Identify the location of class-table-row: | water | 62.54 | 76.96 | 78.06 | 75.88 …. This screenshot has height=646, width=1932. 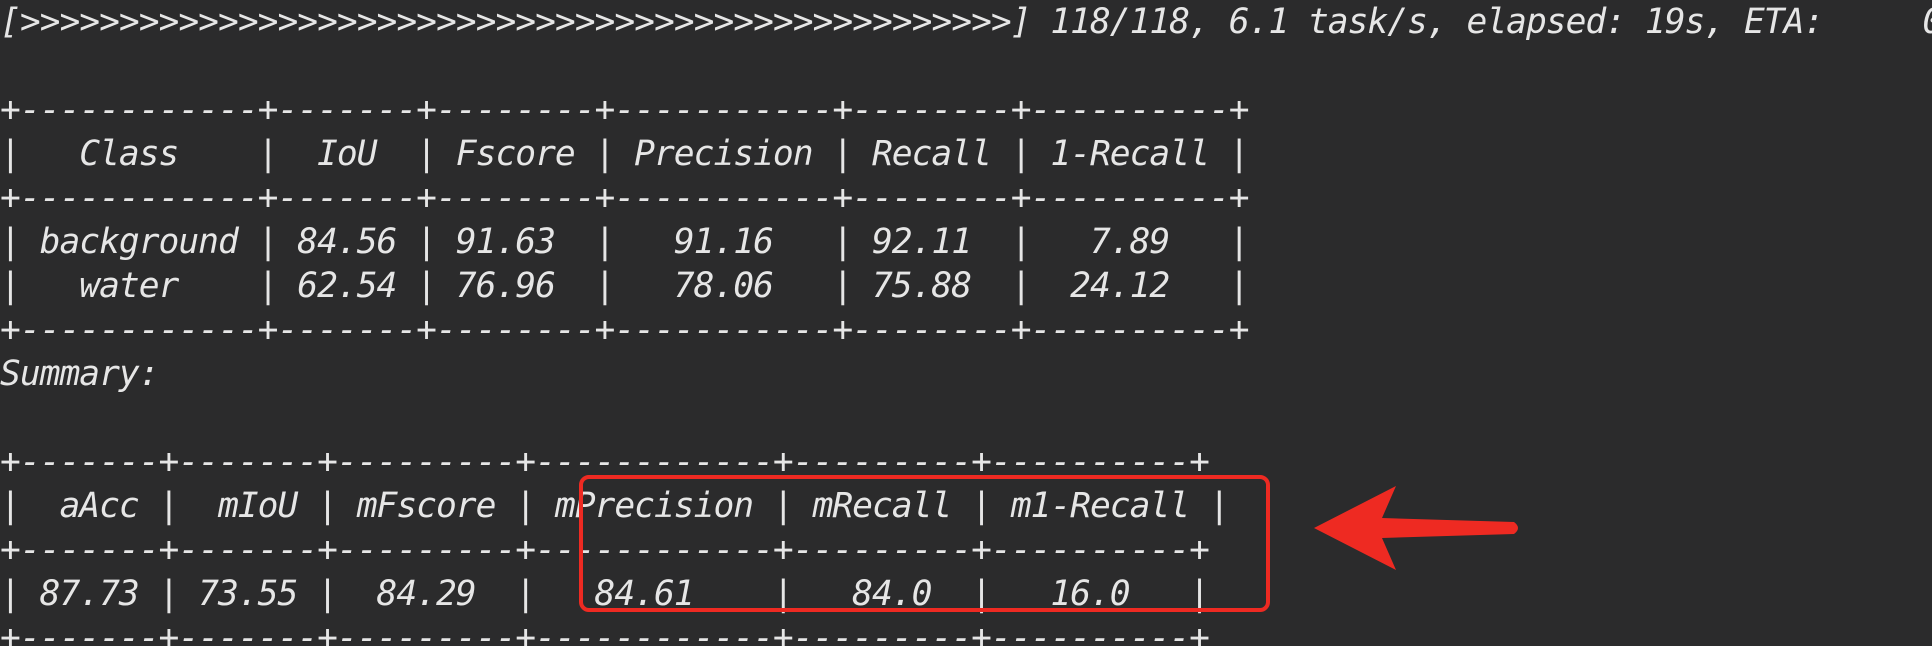
(625, 286).